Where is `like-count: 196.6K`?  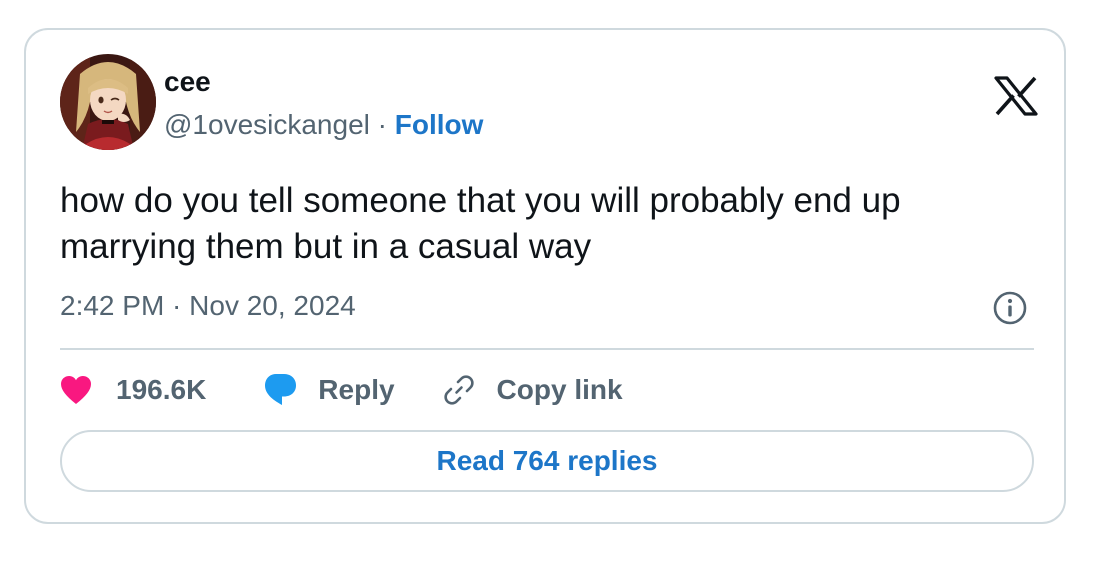 like-count: 196.6K is located at coordinates (161, 389).